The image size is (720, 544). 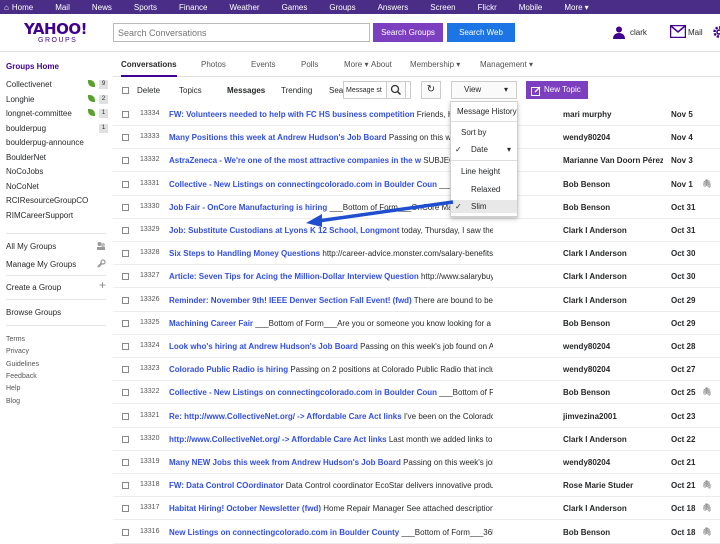 I want to click on new-topic-button: New Topic, so click(x=557, y=90).